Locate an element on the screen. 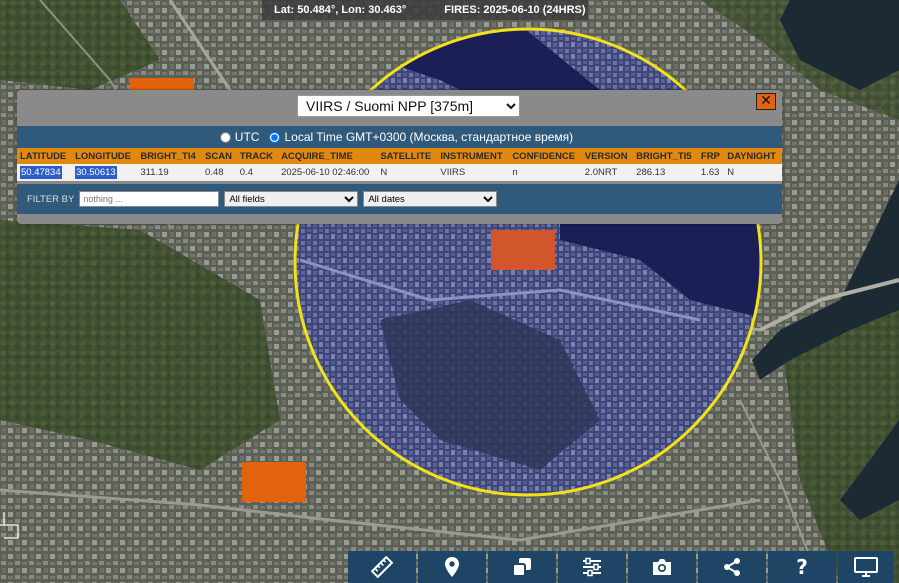 The image size is (899, 583). camera-icon is located at coordinates (662, 567).